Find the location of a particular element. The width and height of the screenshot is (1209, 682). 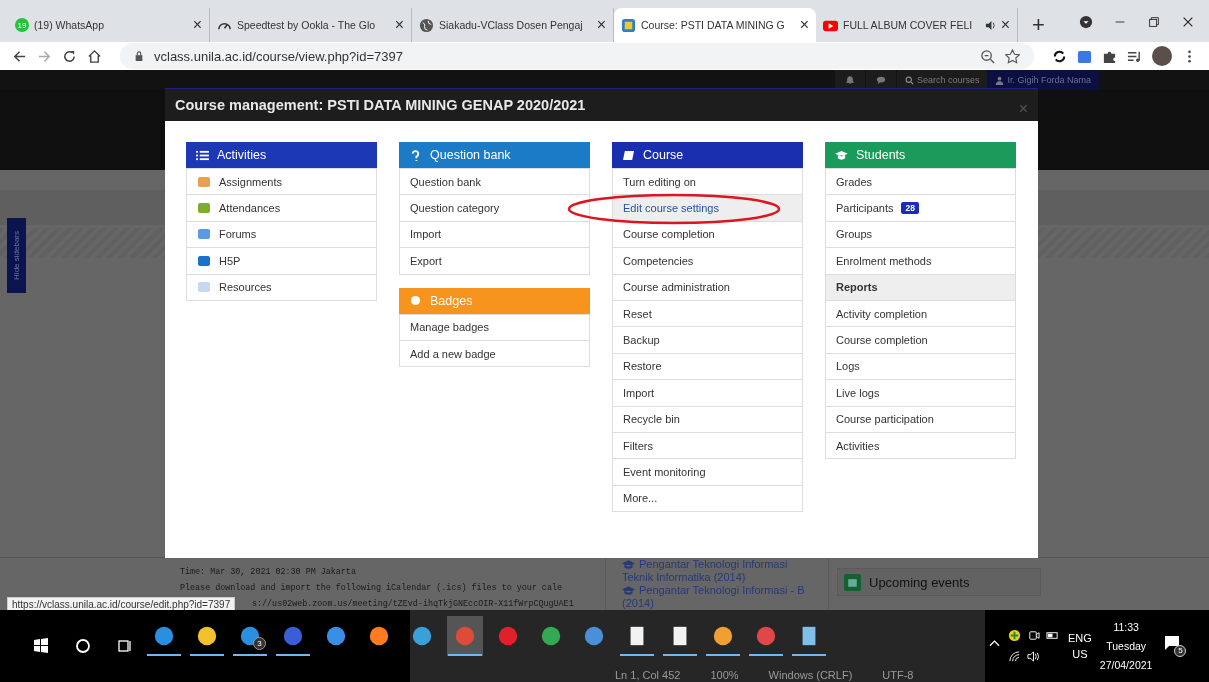

menu-link: Restore is located at coordinates (707, 366).